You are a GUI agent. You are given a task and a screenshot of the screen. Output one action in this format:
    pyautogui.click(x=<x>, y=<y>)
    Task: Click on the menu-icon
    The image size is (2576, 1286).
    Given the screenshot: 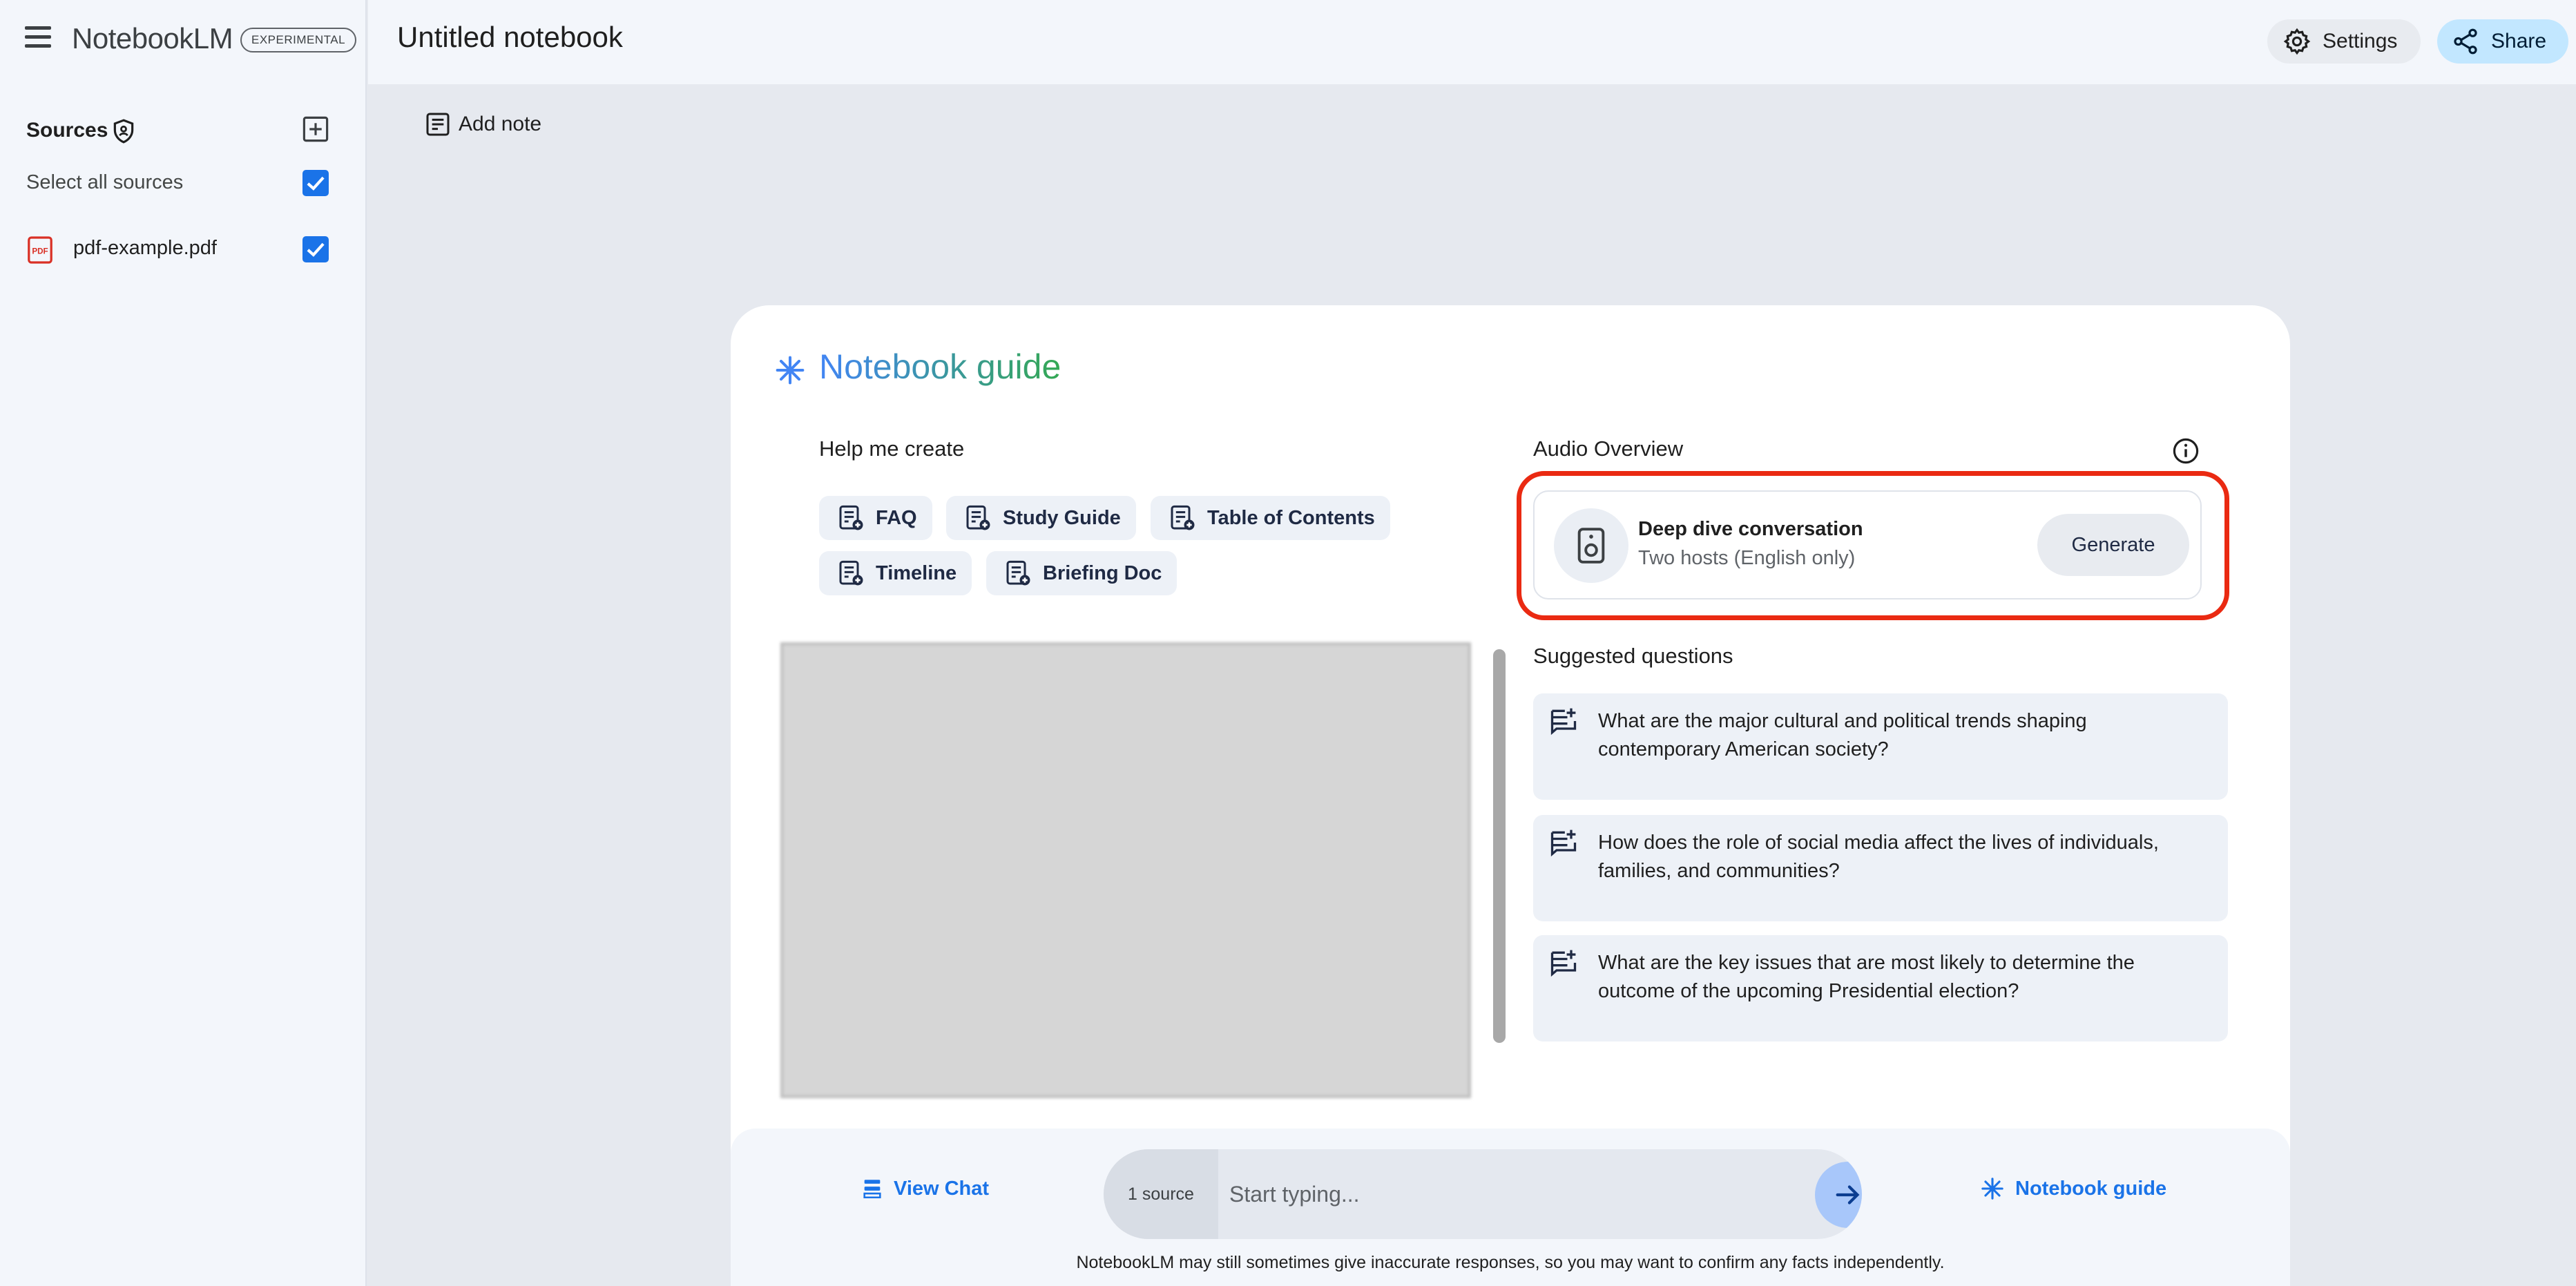 What is the action you would take?
    pyautogui.click(x=41, y=40)
    